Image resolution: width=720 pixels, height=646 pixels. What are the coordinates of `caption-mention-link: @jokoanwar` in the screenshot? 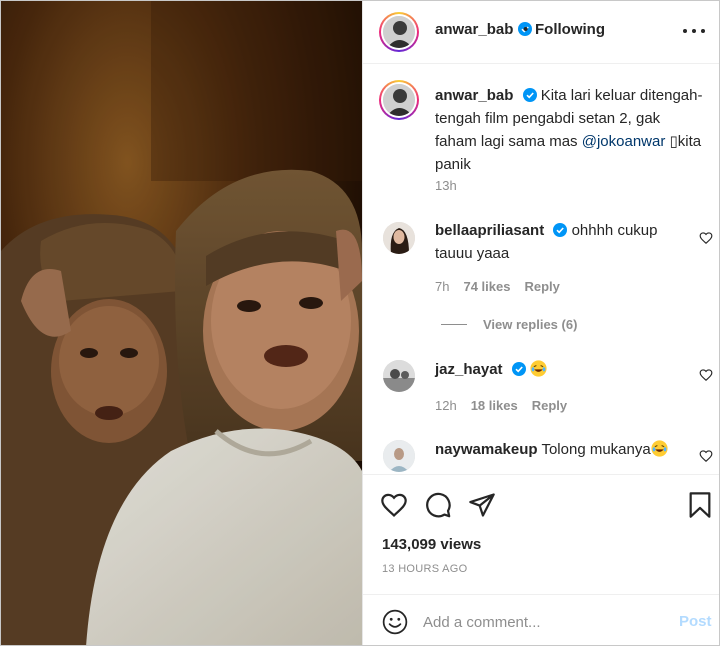 It's located at (624, 141).